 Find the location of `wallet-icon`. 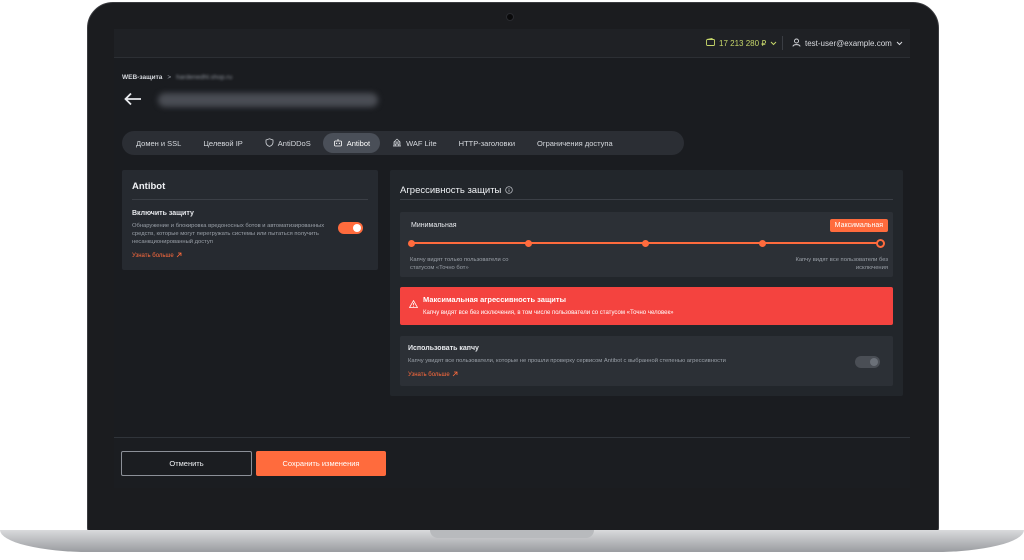

wallet-icon is located at coordinates (710, 42).